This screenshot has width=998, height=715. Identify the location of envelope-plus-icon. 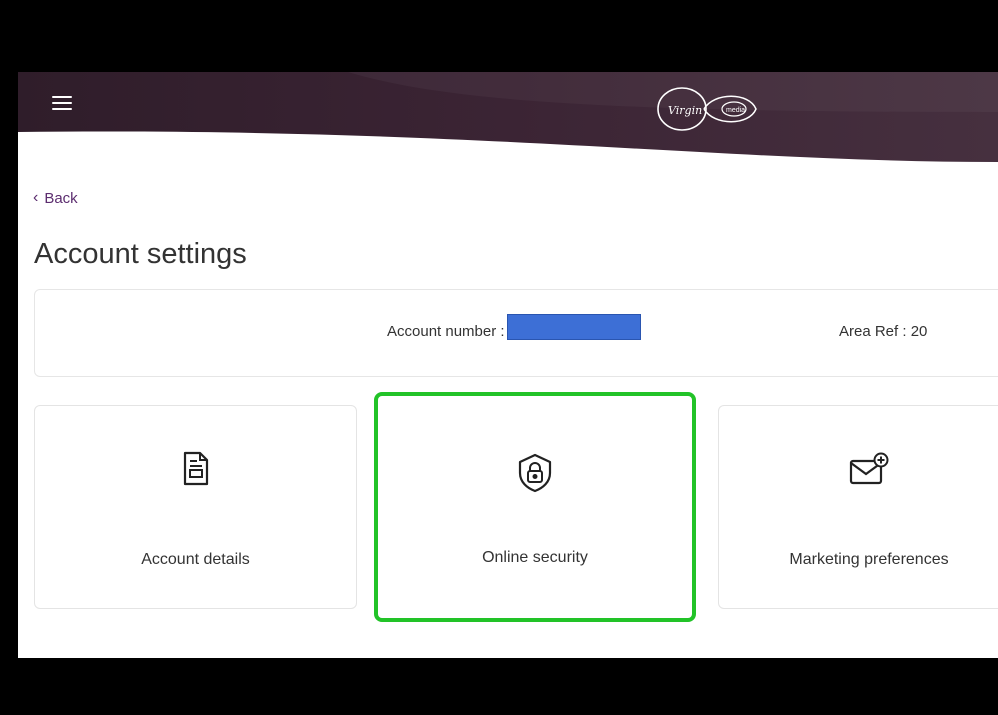
(869, 468).